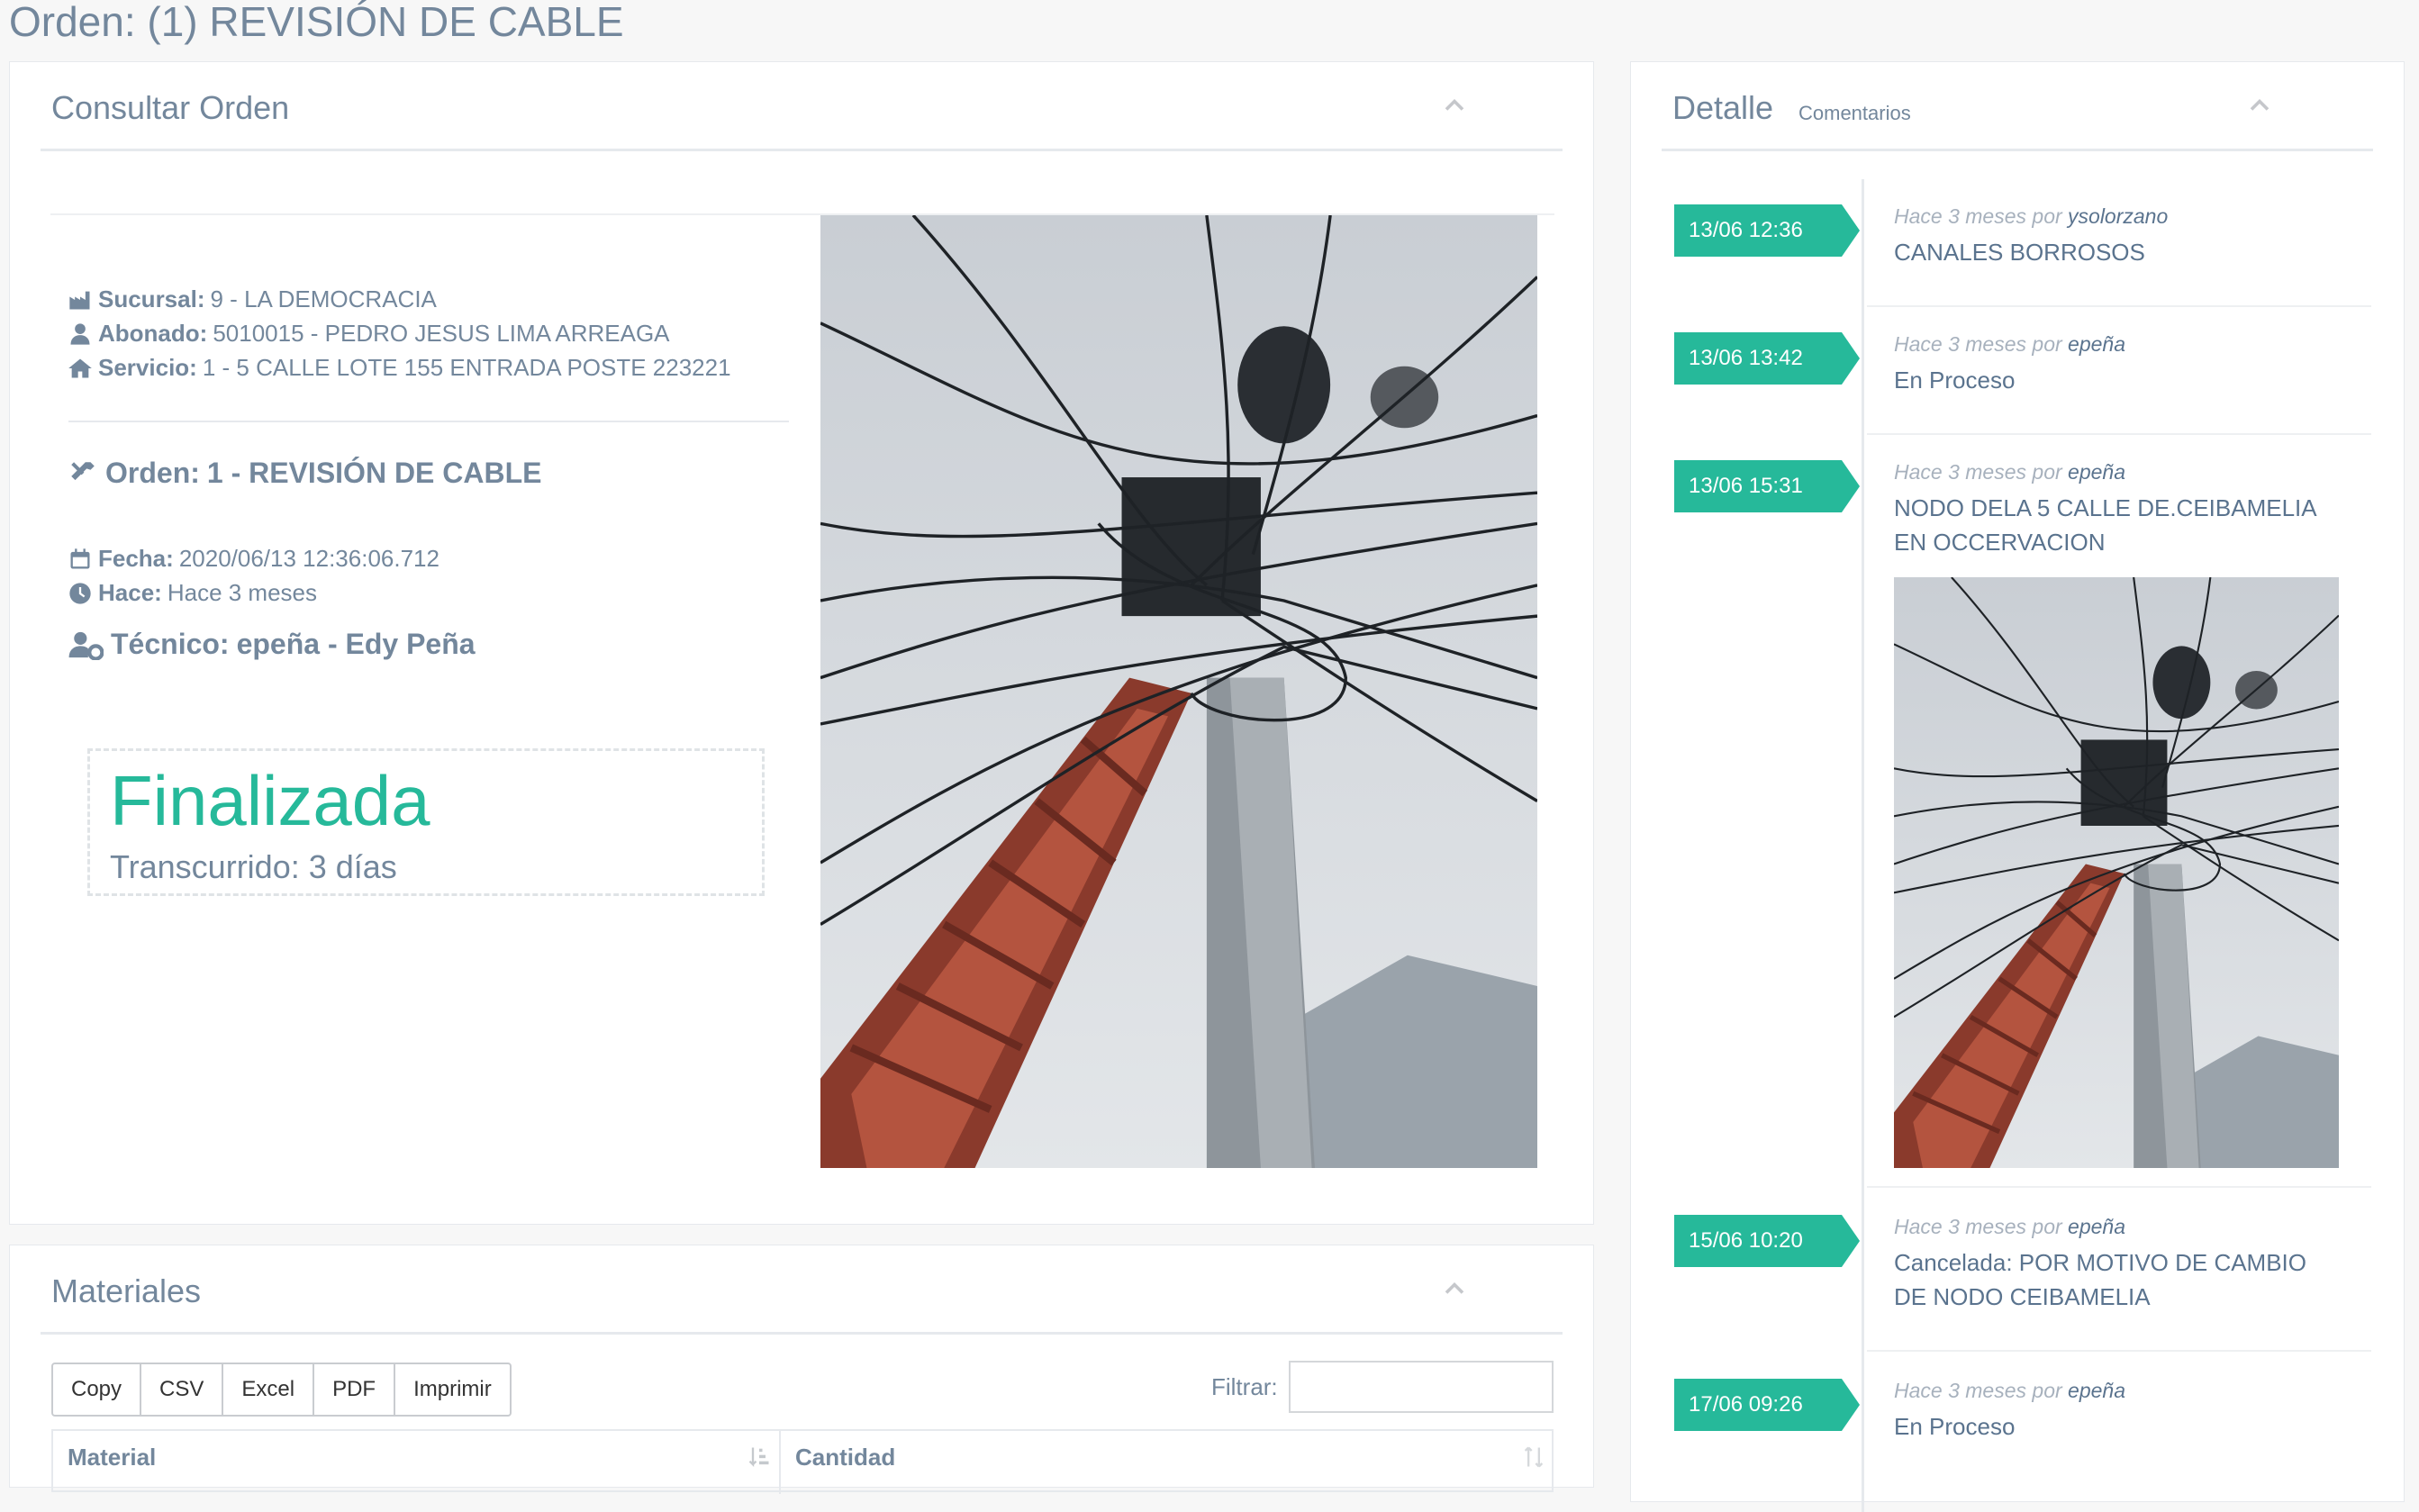 This screenshot has width=2419, height=1512. Describe the element at coordinates (323, 298) in the screenshot. I see `sucursal-value: 9 - LA DEMOCRACIA` at that location.